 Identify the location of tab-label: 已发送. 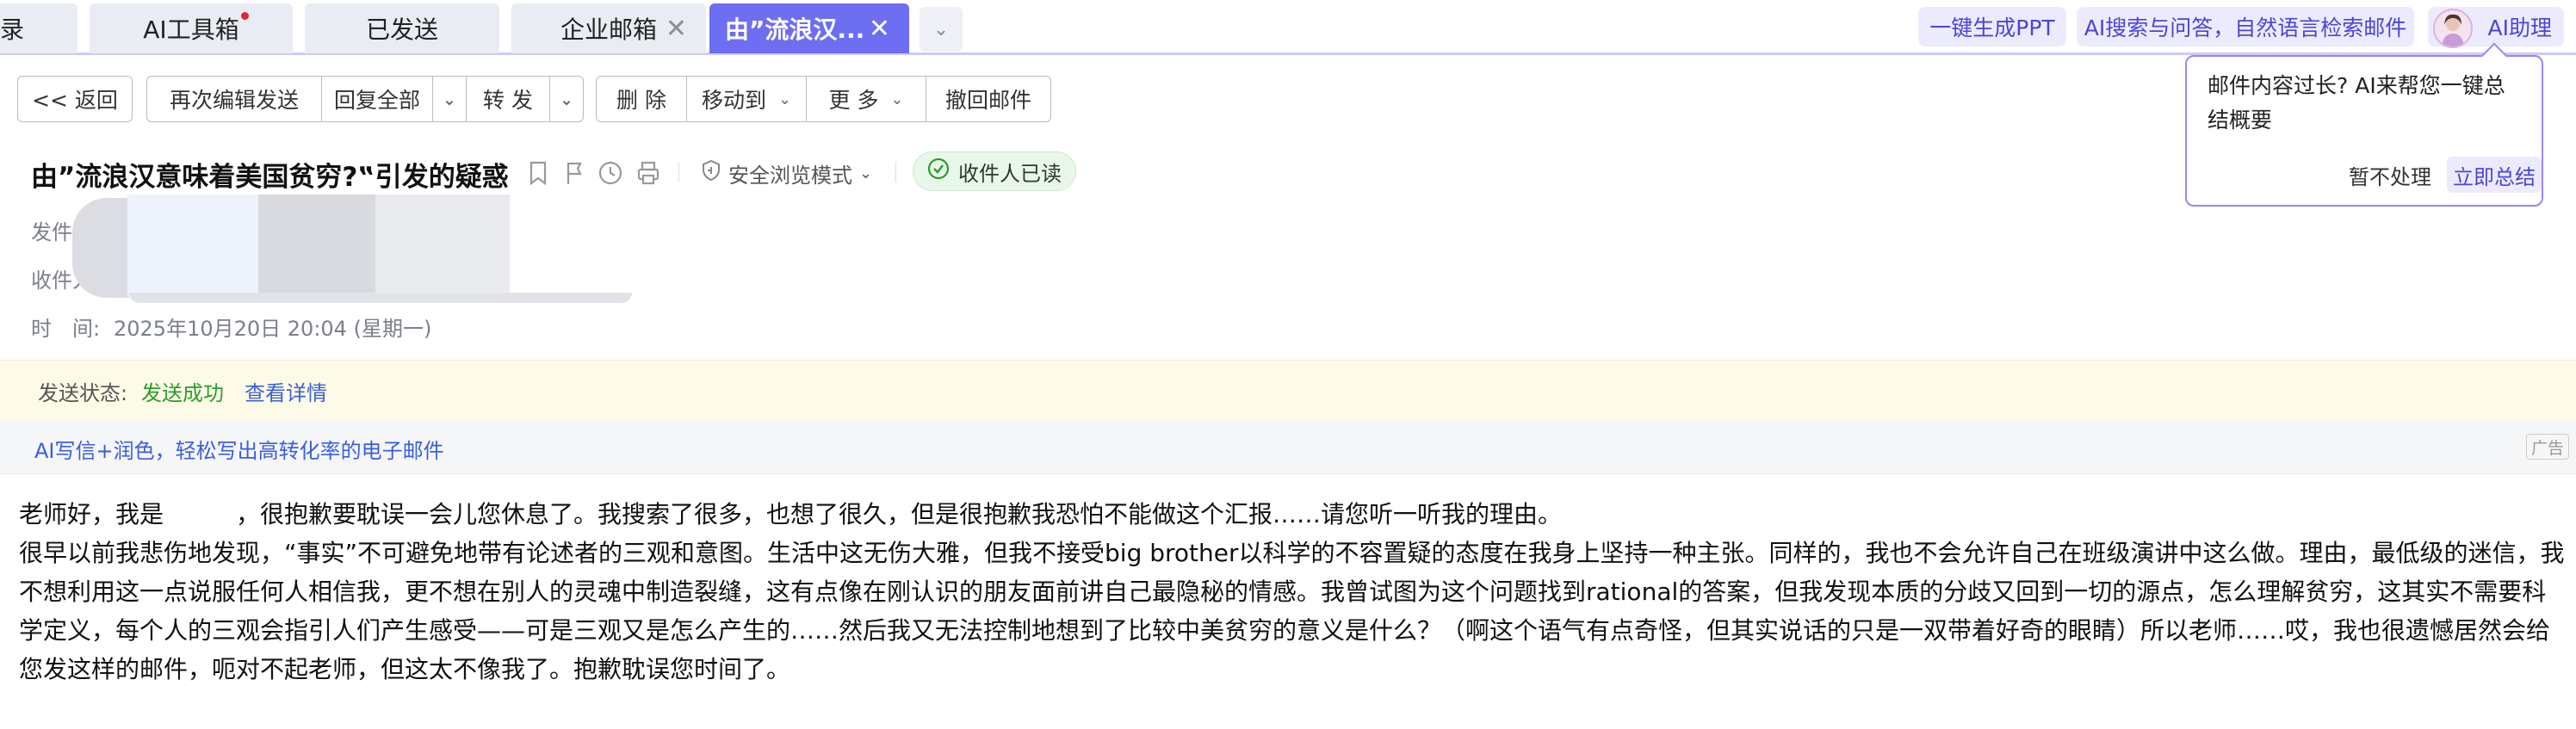
(402, 29).